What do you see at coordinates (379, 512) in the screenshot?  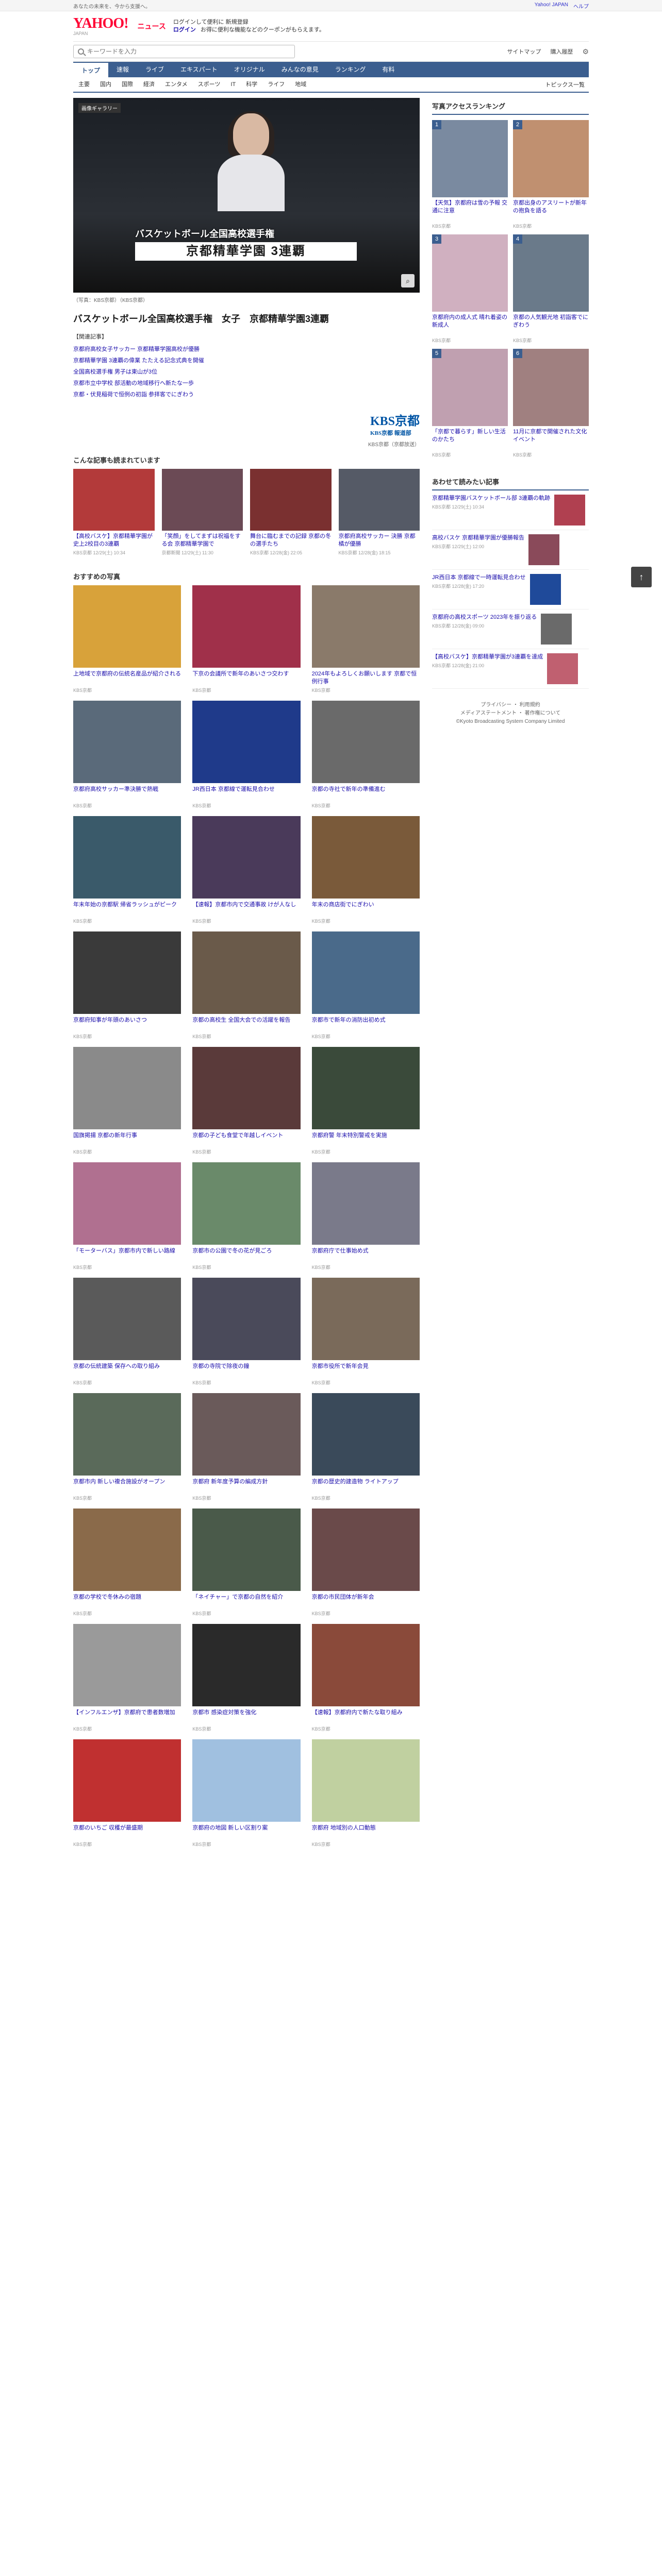 I see `more-article-card: 京都府高校サッカー 決勝 京都橘が優勝 KBS京都 12/28(金) 18:15` at bounding box center [379, 512].